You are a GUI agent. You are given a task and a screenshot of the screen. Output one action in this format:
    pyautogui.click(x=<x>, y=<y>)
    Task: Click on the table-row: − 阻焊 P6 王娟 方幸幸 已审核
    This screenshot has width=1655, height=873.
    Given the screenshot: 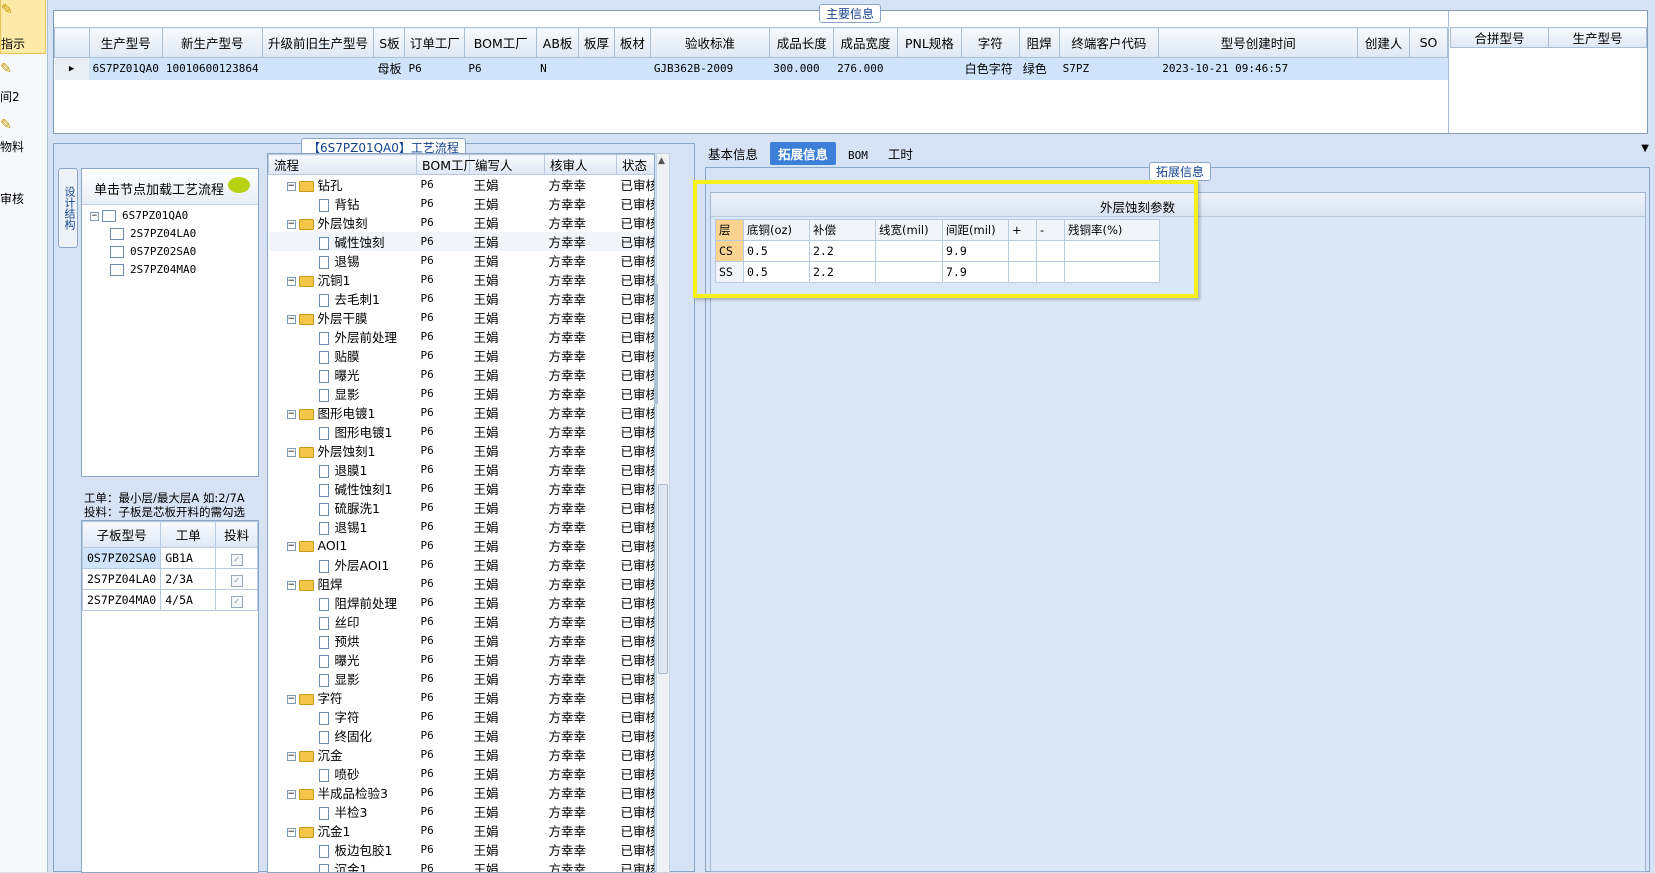 What is the action you would take?
    pyautogui.click(x=461, y=583)
    